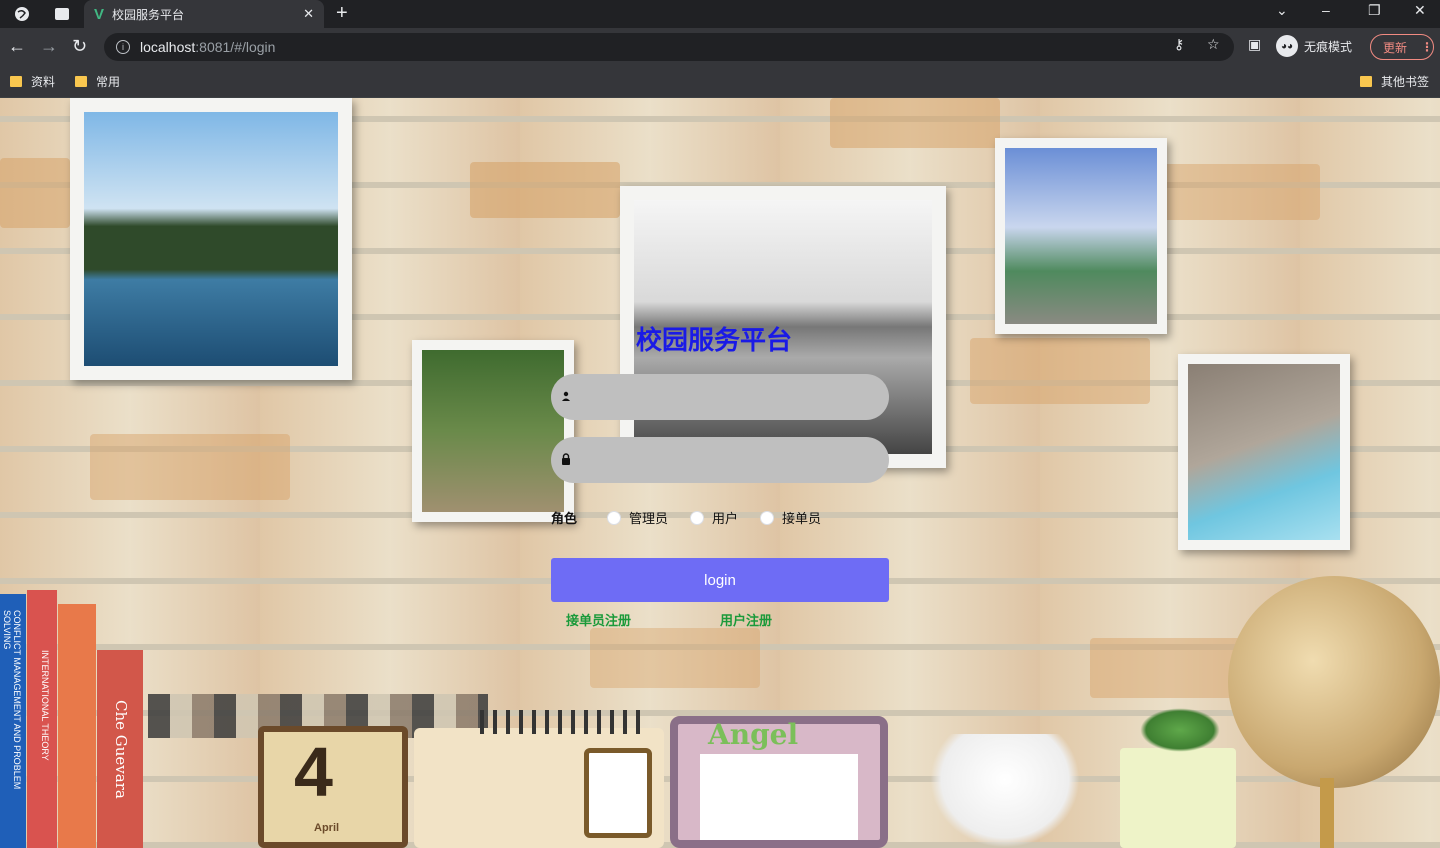 The image size is (1440, 848). What do you see at coordinates (313, 772) in the screenshot?
I see `calendar-number: 4` at bounding box center [313, 772].